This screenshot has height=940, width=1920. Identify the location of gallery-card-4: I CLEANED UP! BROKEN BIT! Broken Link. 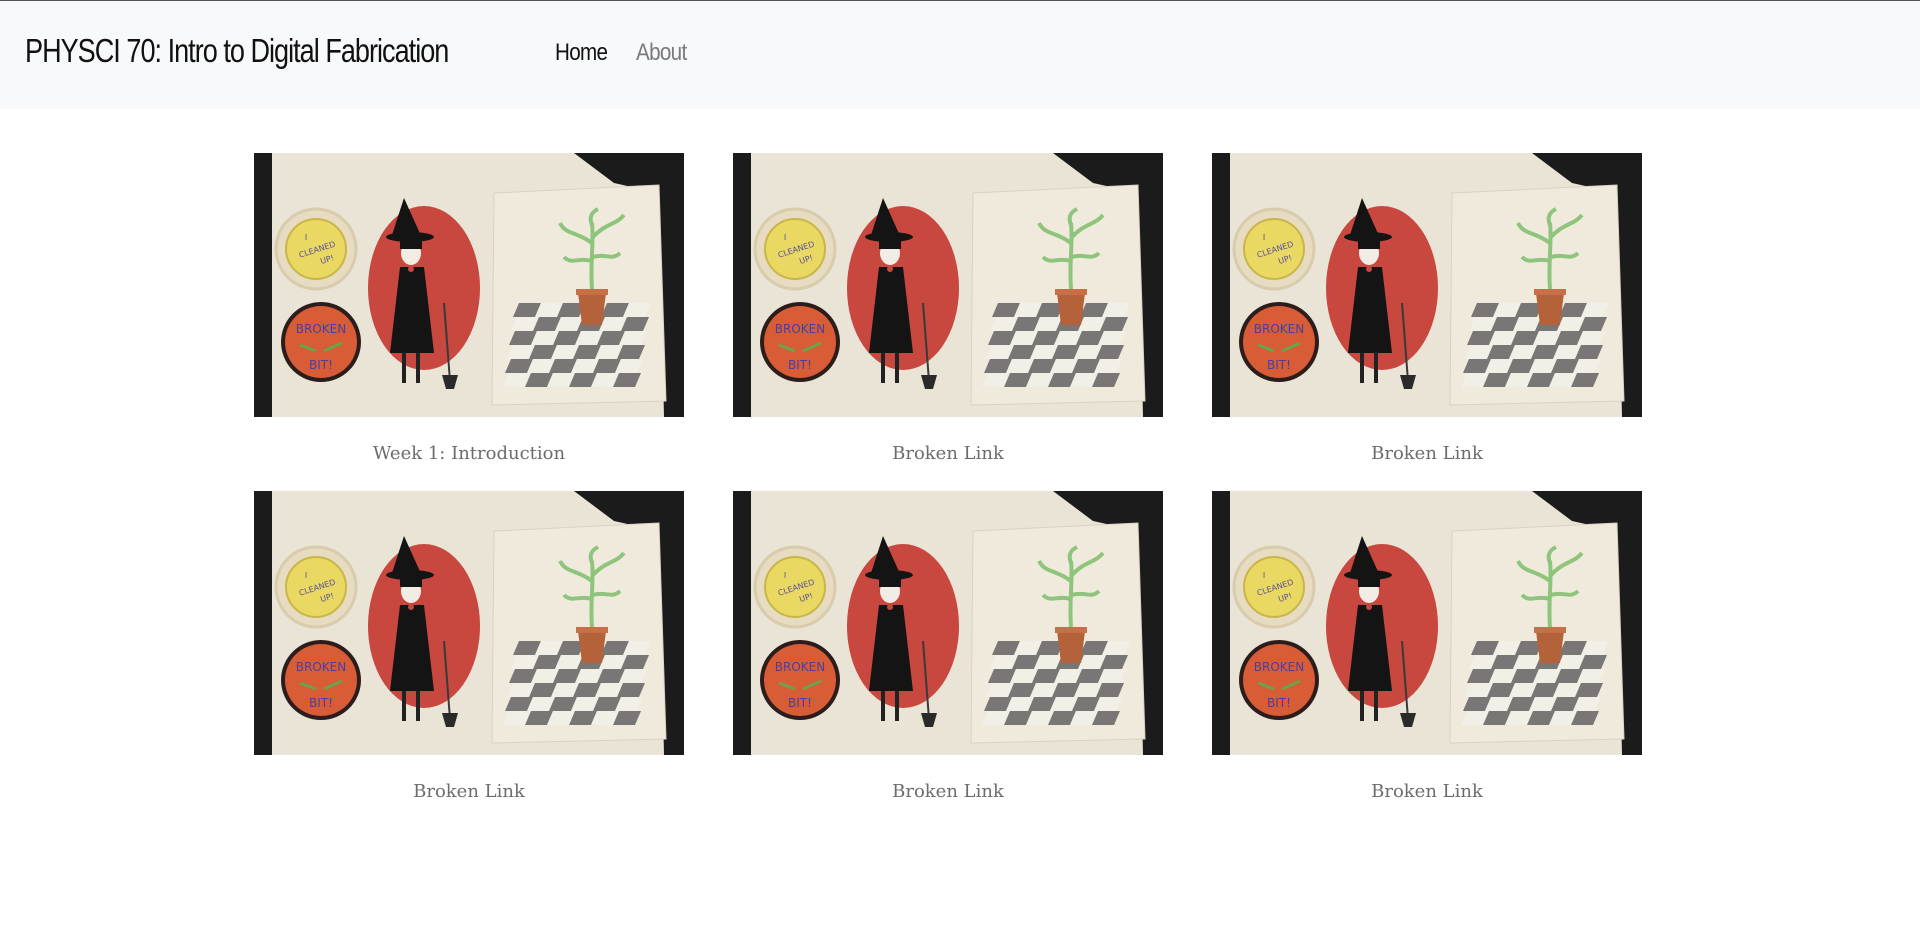
(469, 648).